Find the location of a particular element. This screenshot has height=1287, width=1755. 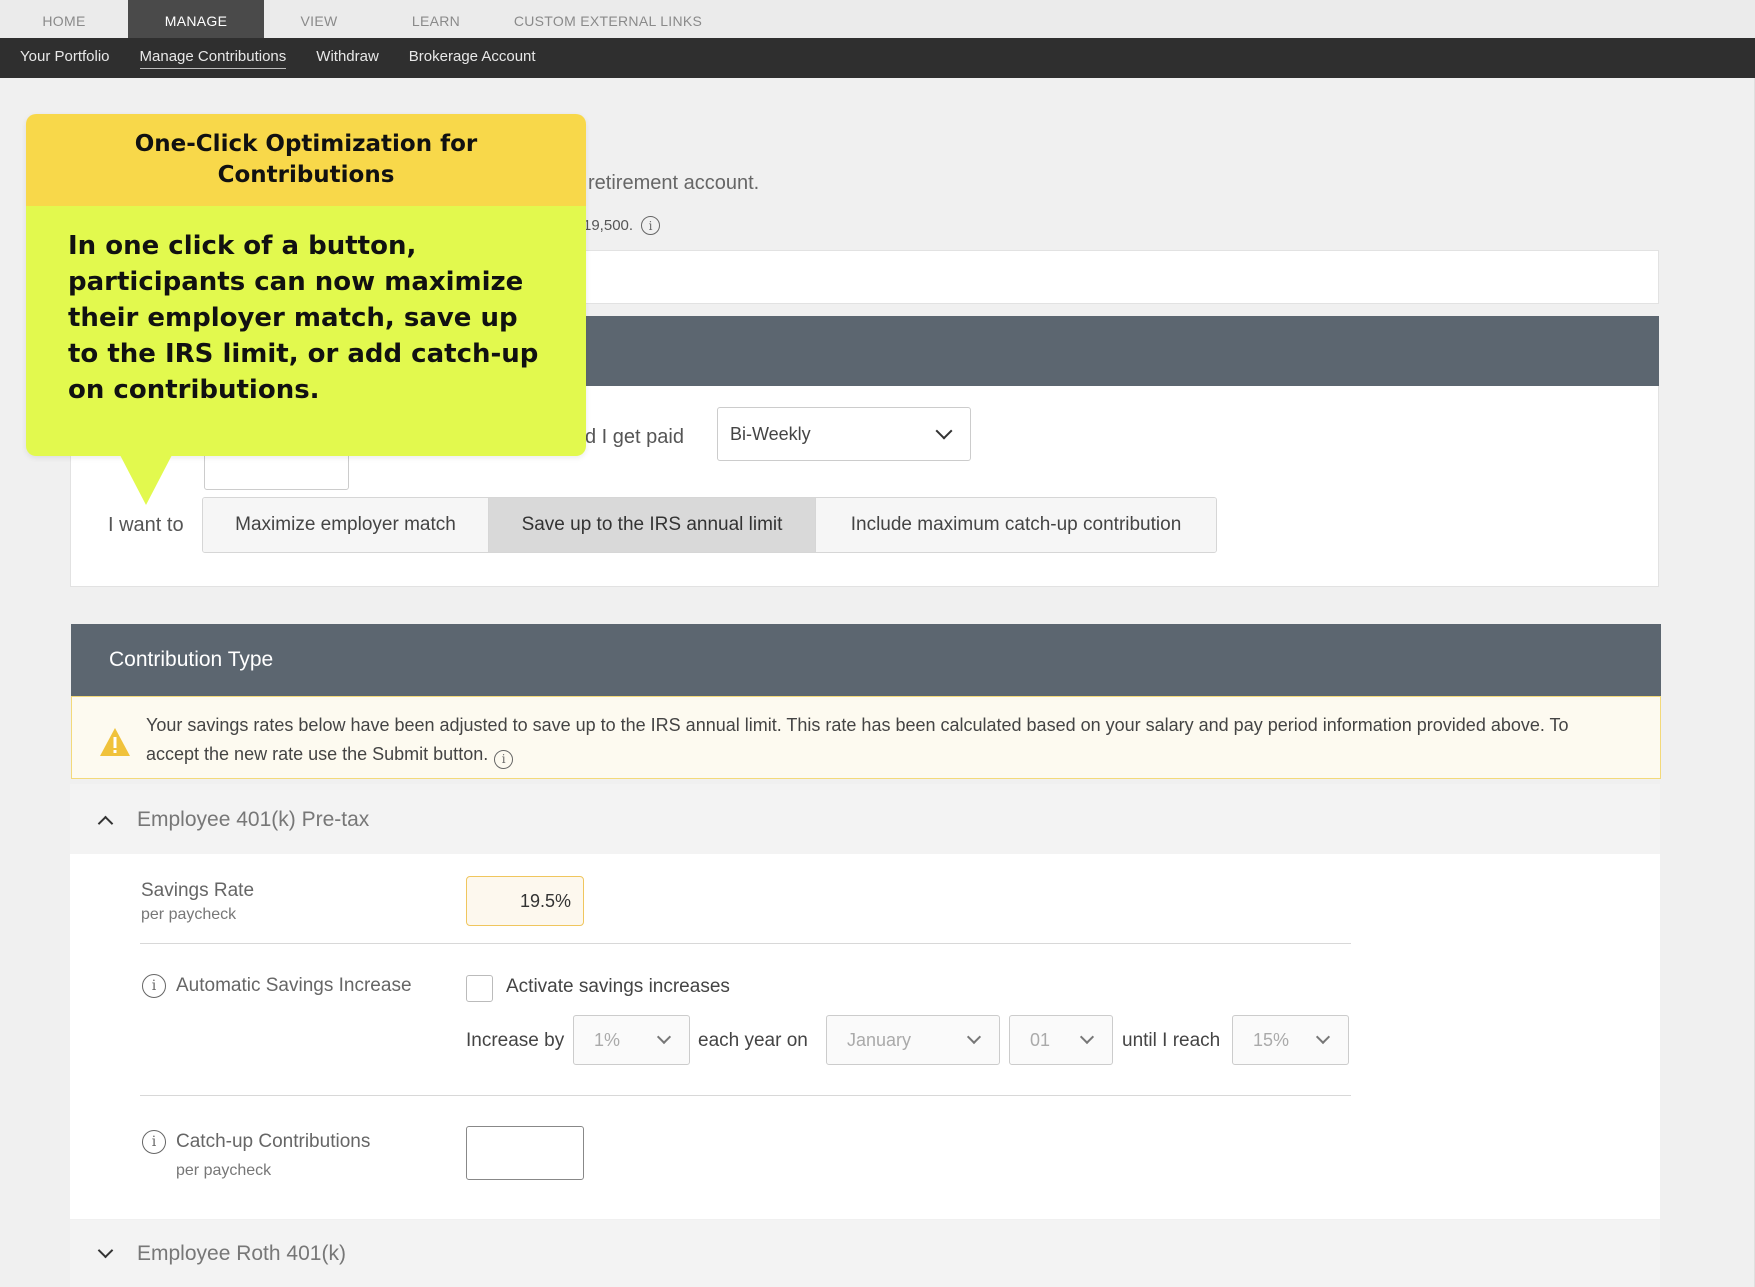

increase-by-value: 1% is located at coordinates (607, 1039).